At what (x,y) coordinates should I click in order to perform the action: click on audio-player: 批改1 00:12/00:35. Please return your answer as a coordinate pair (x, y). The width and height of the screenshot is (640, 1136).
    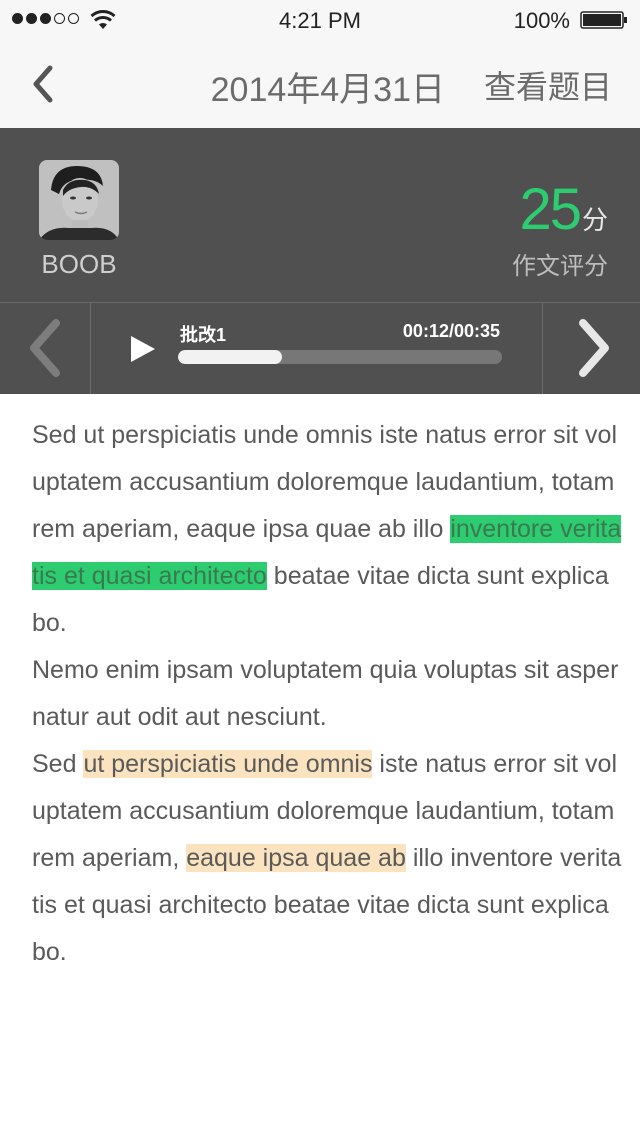
    Looking at the image, I should click on (320, 348).